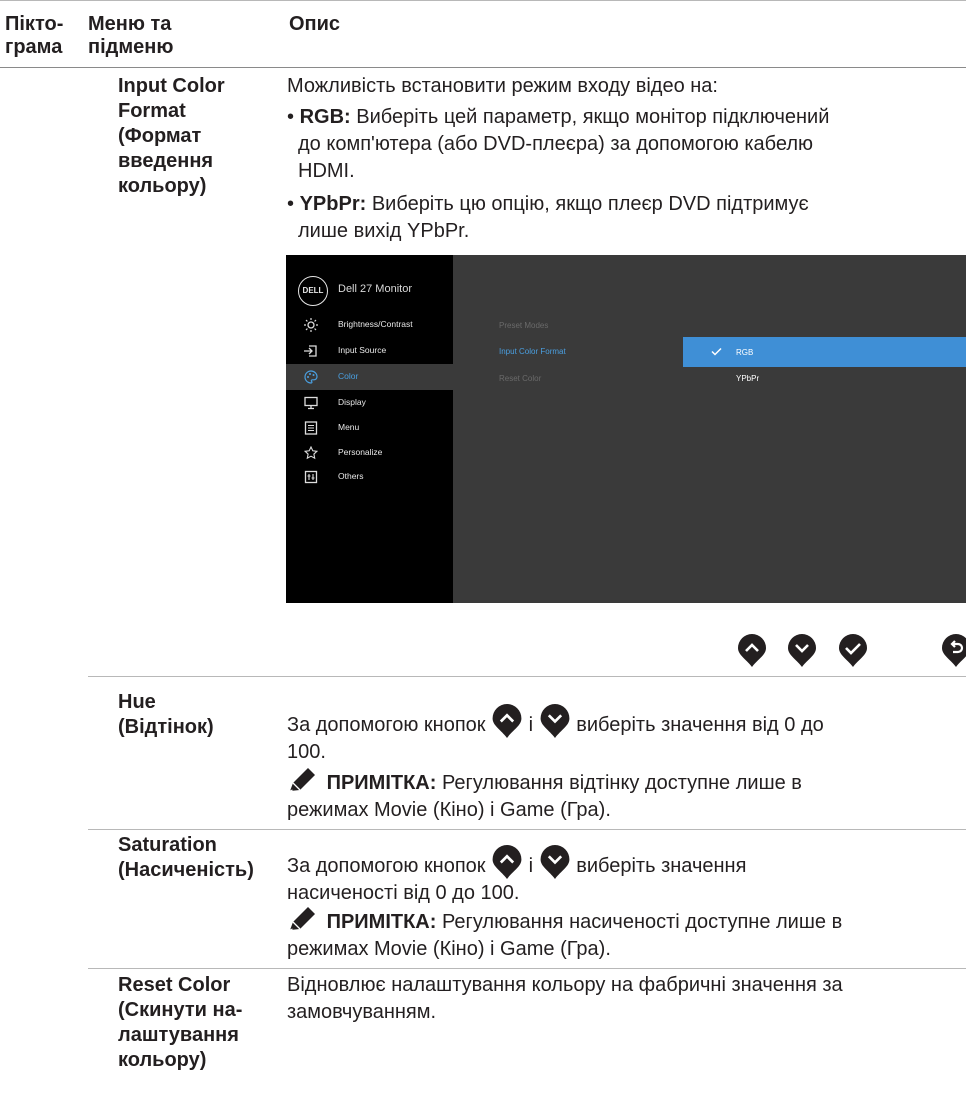  What do you see at coordinates (186, 857) in the screenshot?
I see `saturation-title: Saturation (Насиченість)` at bounding box center [186, 857].